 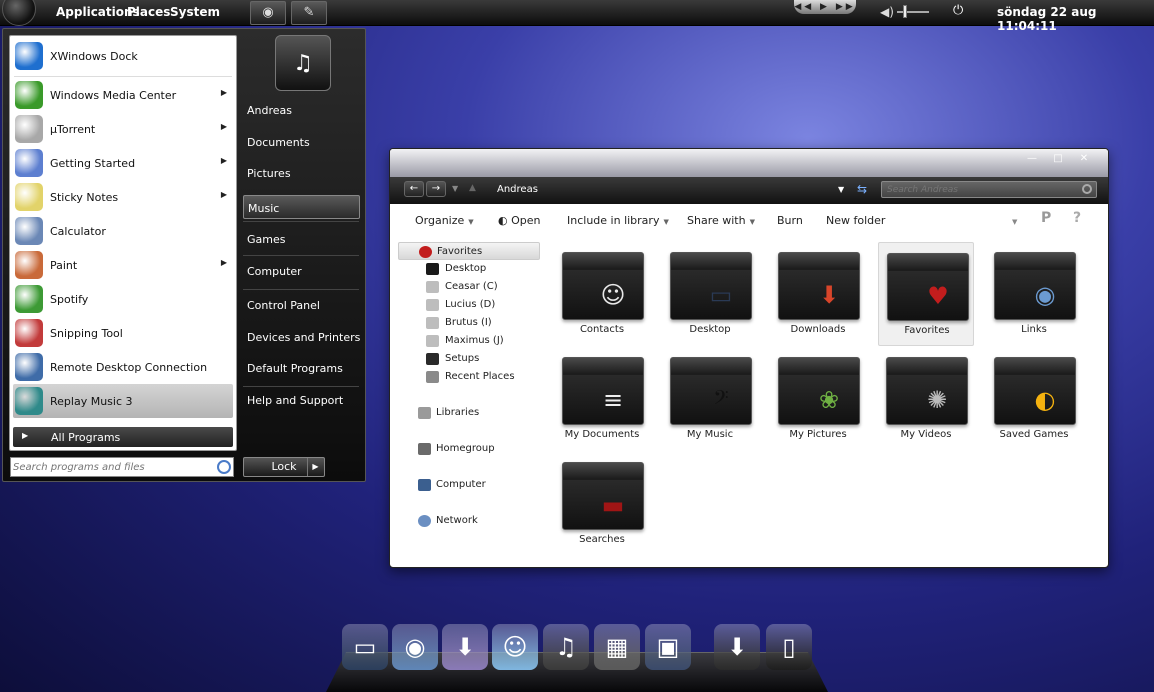 What do you see at coordinates (602, 399) in the screenshot?
I see `folder-tile: ≡ My Documents` at bounding box center [602, 399].